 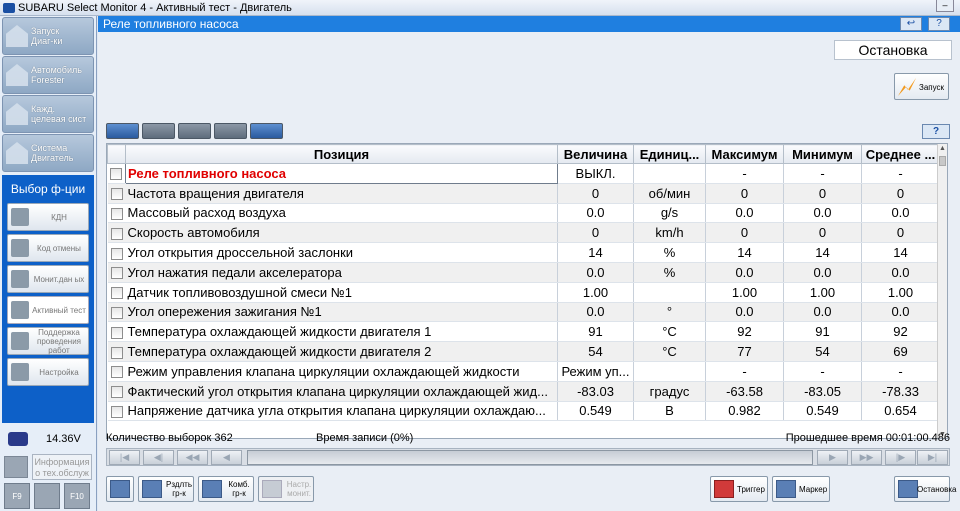 I want to click on nav-start-diagnostics-button: Запуск Диаг-ки, so click(x=48, y=36).